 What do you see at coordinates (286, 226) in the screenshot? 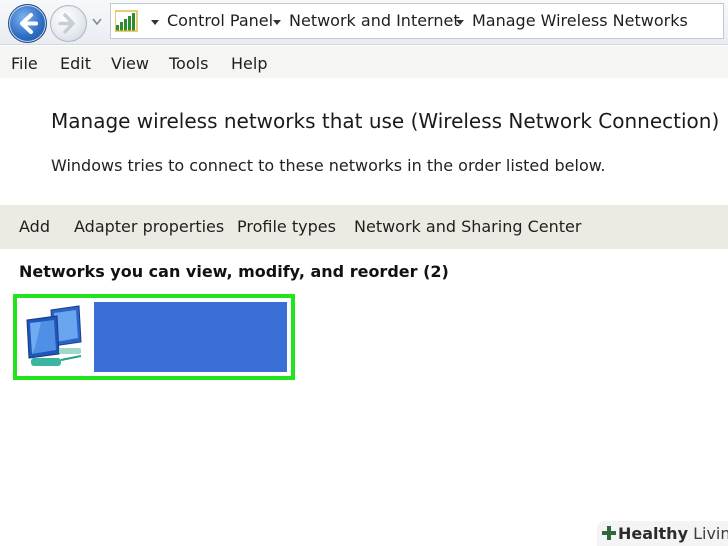
I see `profile-types-button: Profile types` at bounding box center [286, 226].